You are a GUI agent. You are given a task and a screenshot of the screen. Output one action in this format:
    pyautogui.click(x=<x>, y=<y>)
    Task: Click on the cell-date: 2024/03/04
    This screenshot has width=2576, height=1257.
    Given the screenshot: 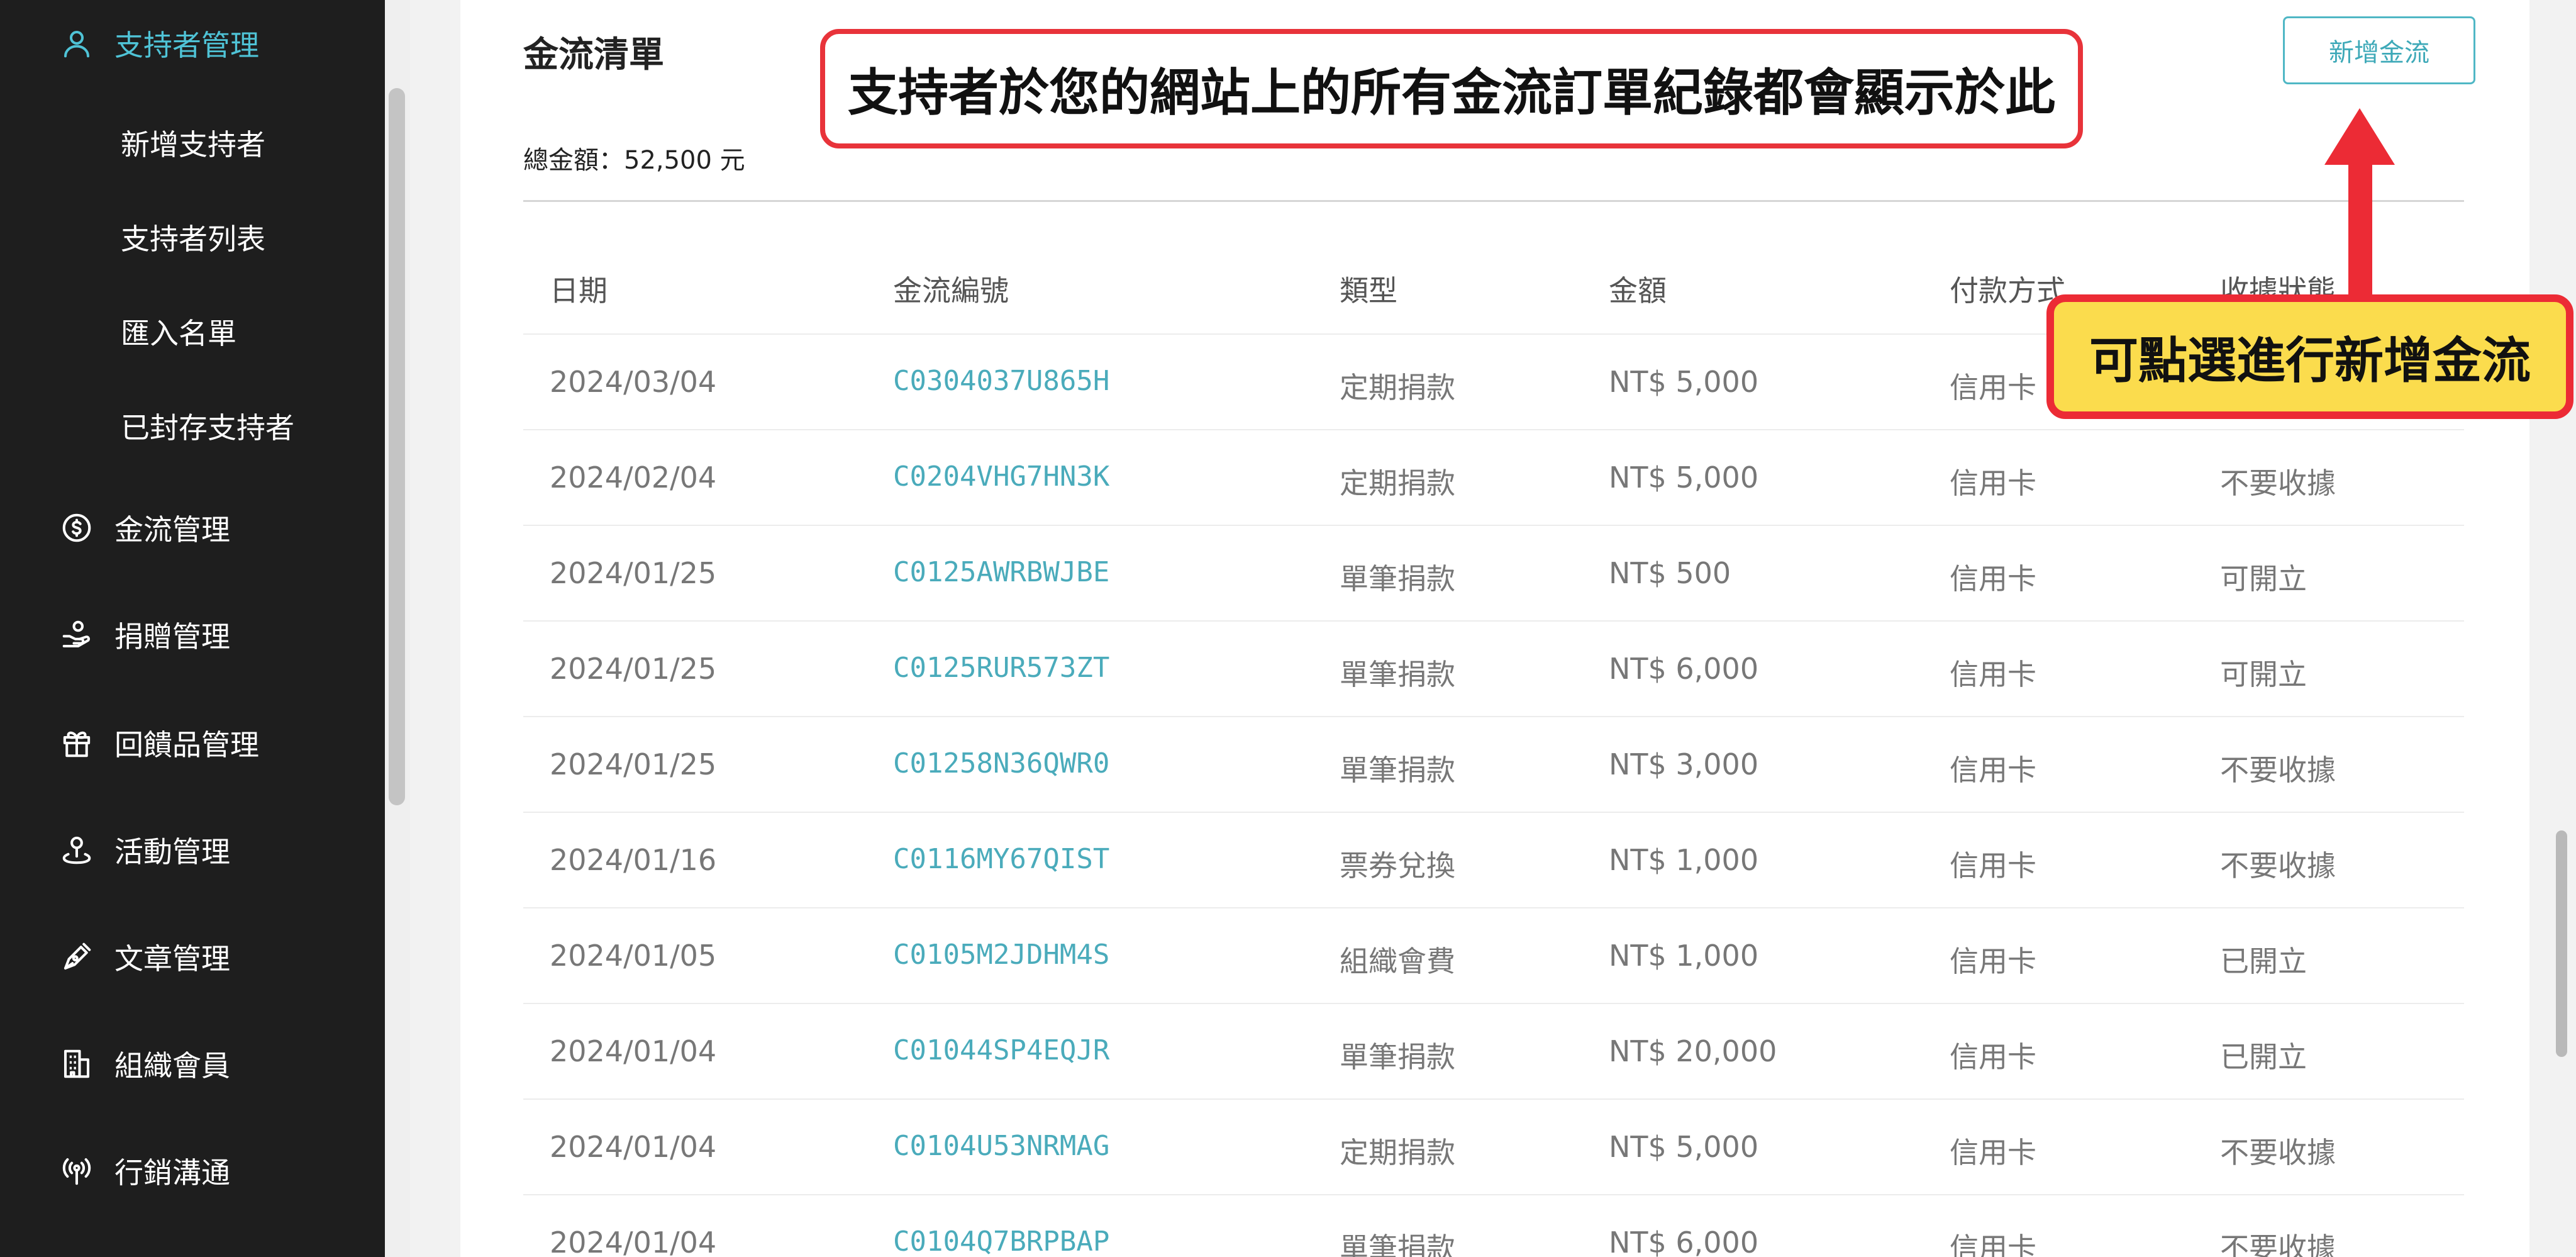 What is the action you would take?
    pyautogui.click(x=633, y=382)
    